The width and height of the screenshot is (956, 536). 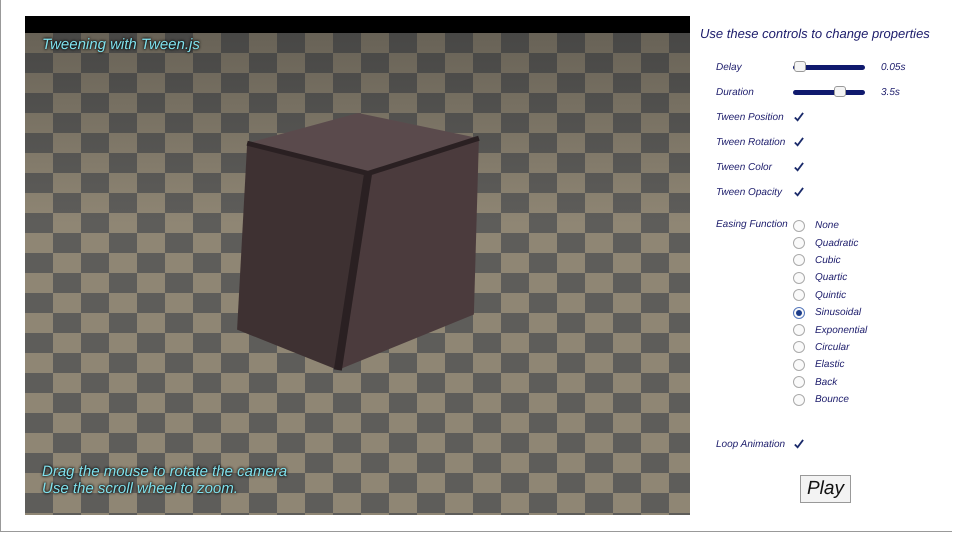 What do you see at coordinates (890, 92) in the screenshot?
I see `slider-value: 3.5s` at bounding box center [890, 92].